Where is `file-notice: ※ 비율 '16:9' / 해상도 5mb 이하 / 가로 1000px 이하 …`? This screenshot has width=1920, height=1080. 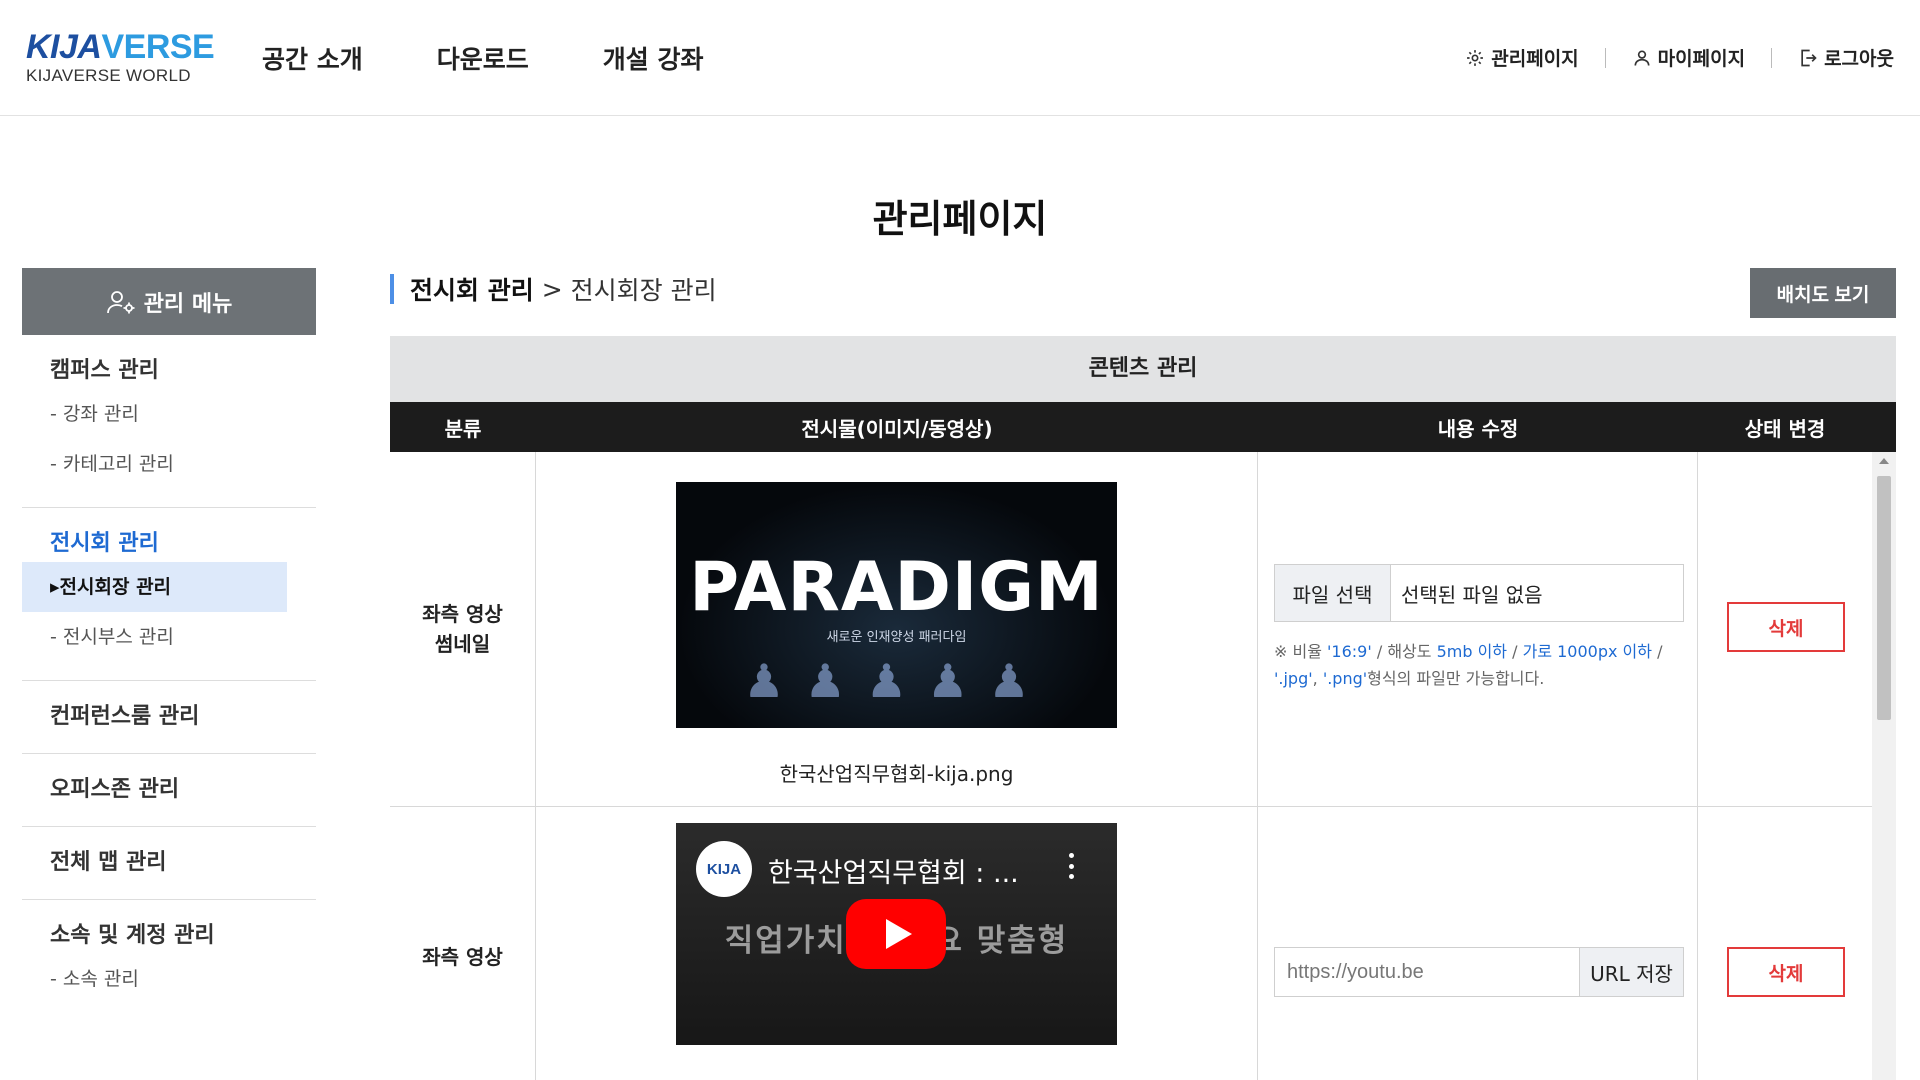
file-notice: ※ 비율 '16:9' / 해상도 5mb 이하 / 가로 1000px 이하 … is located at coordinates (1468, 665).